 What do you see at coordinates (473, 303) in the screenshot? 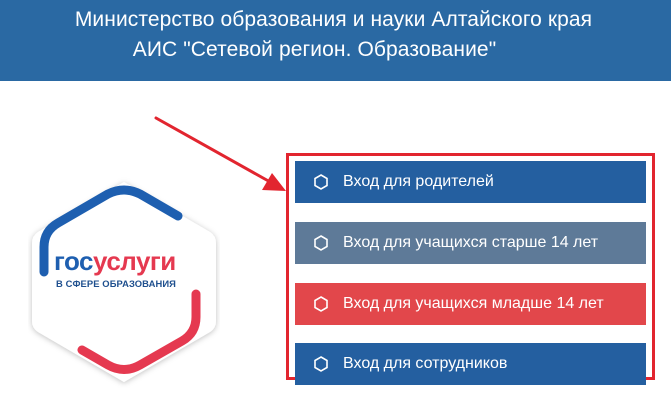
I see `login-students-younger-label: Вход для учащихся младше 14 лет` at bounding box center [473, 303].